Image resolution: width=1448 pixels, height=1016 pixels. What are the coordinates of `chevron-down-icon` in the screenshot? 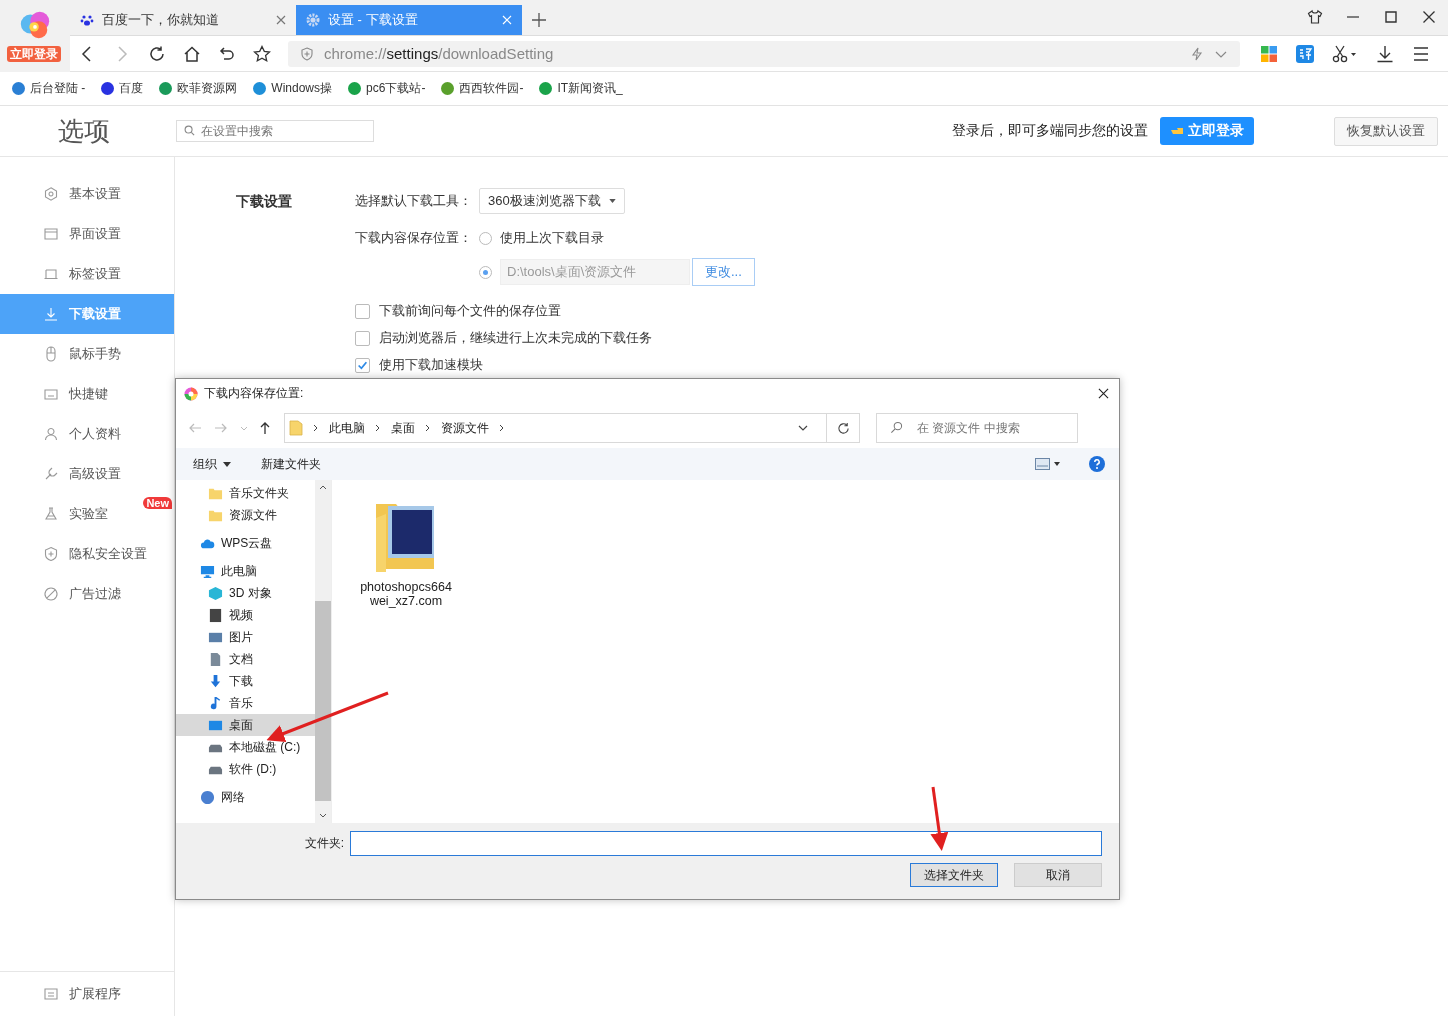 It's located at (803, 428).